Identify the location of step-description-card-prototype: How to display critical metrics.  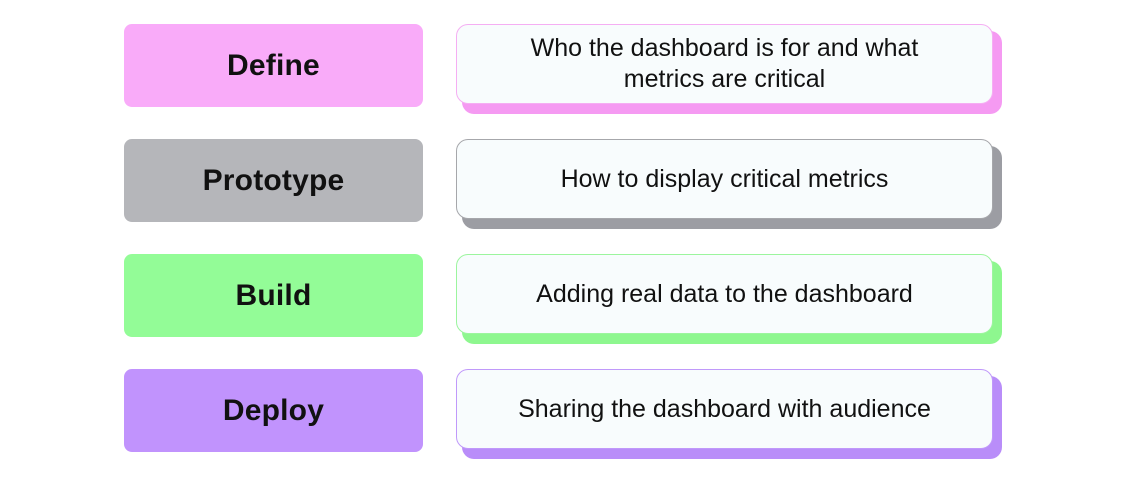
(729, 184).